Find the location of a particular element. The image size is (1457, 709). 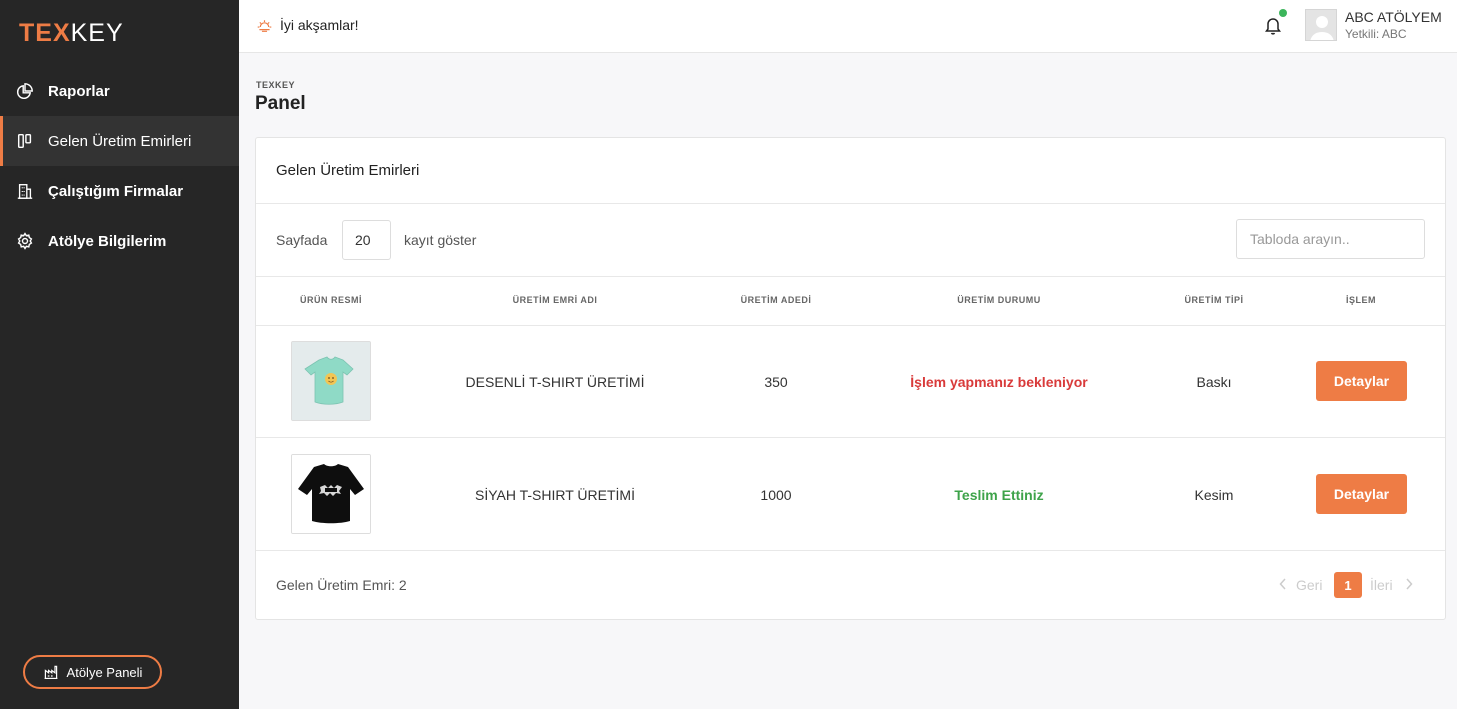

card-title: Gelen Üretim Emirleri is located at coordinates (348, 170).